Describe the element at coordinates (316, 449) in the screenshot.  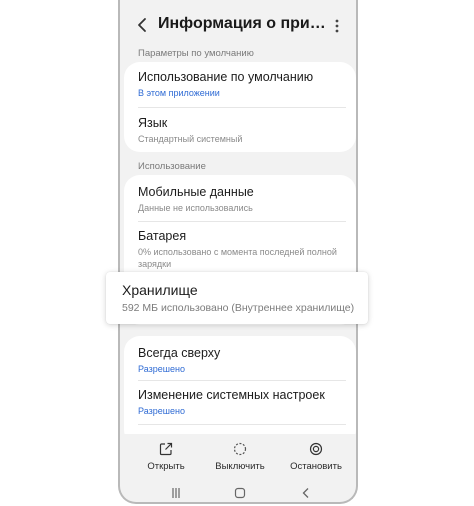
I see `stop-circle-icon` at that location.